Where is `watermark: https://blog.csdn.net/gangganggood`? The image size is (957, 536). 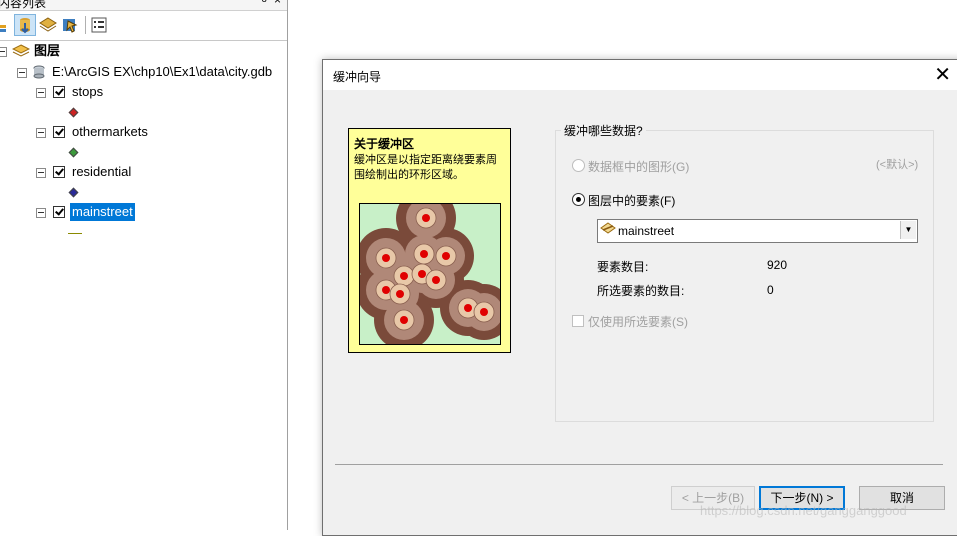 watermark: https://blog.csdn.net/gangganggood is located at coordinates (803, 510).